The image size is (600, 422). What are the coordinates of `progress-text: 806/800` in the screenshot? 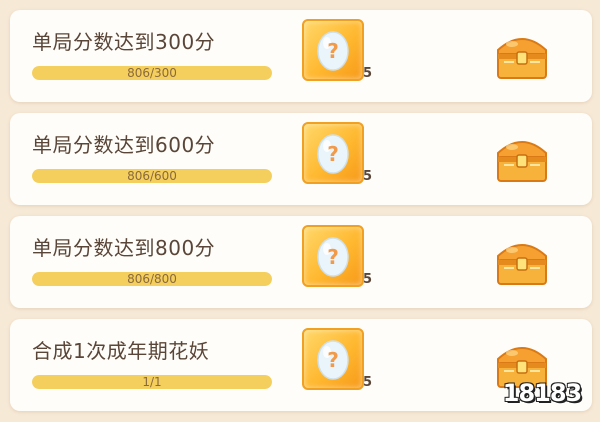 It's located at (152, 279).